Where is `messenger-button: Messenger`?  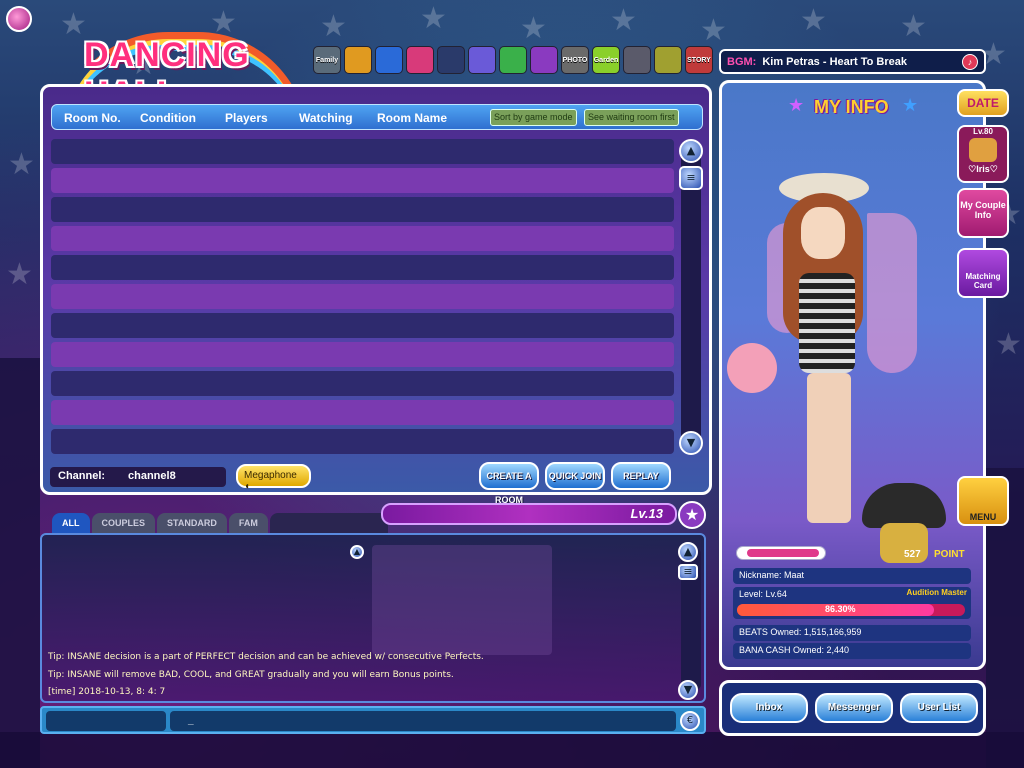 messenger-button: Messenger is located at coordinates (854, 708).